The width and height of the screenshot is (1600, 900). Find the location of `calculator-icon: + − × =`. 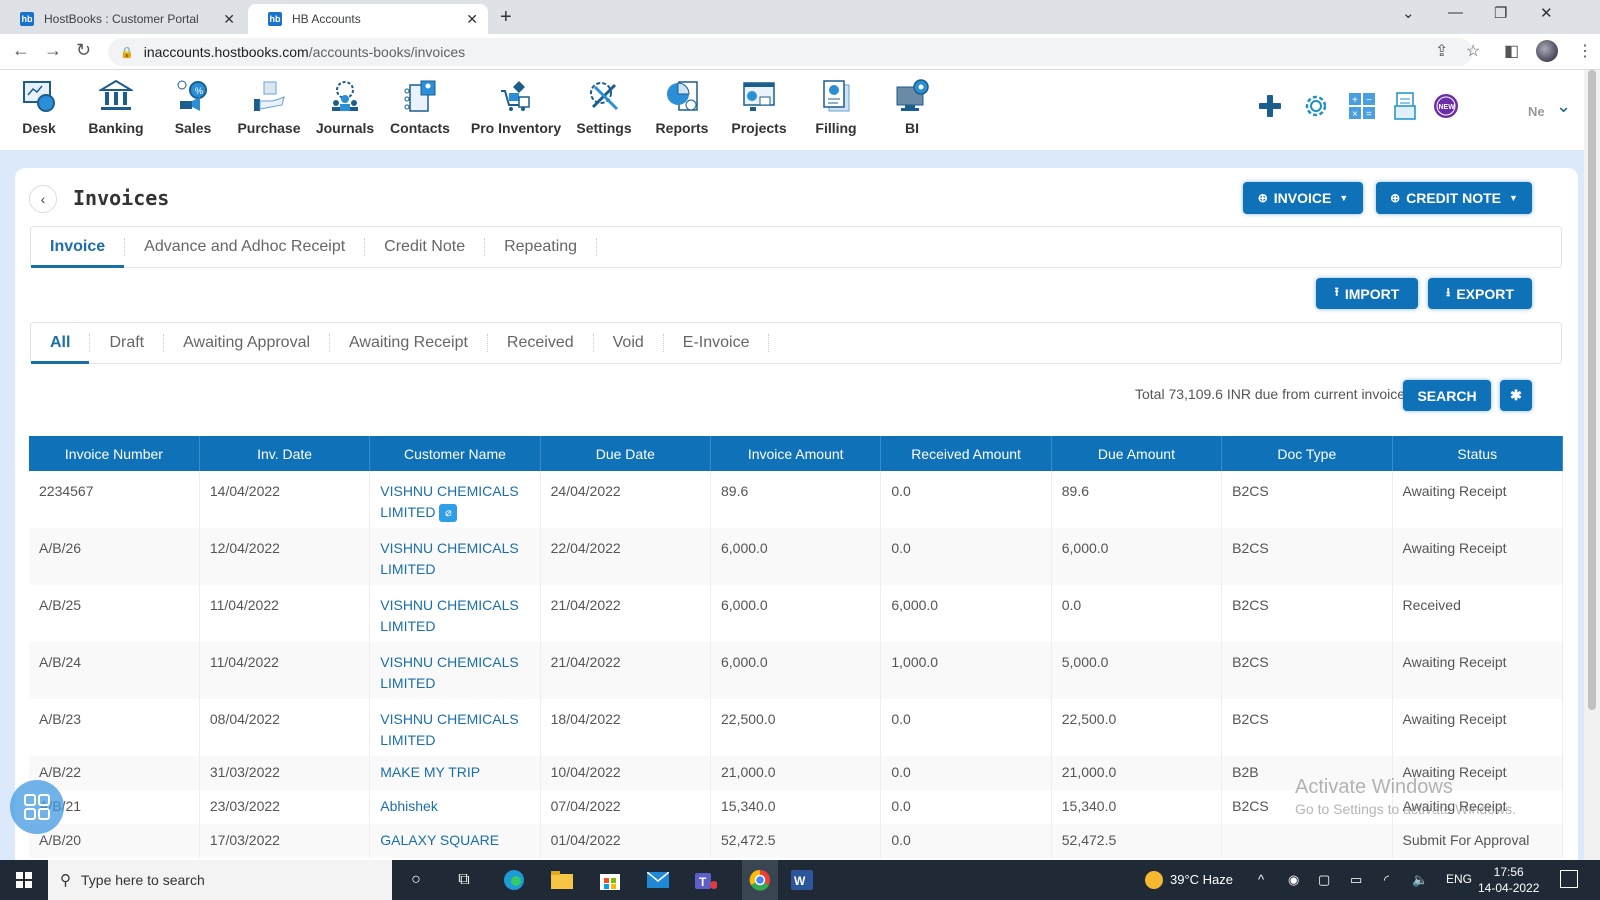

calculator-icon: + − × = is located at coordinates (1362, 106).